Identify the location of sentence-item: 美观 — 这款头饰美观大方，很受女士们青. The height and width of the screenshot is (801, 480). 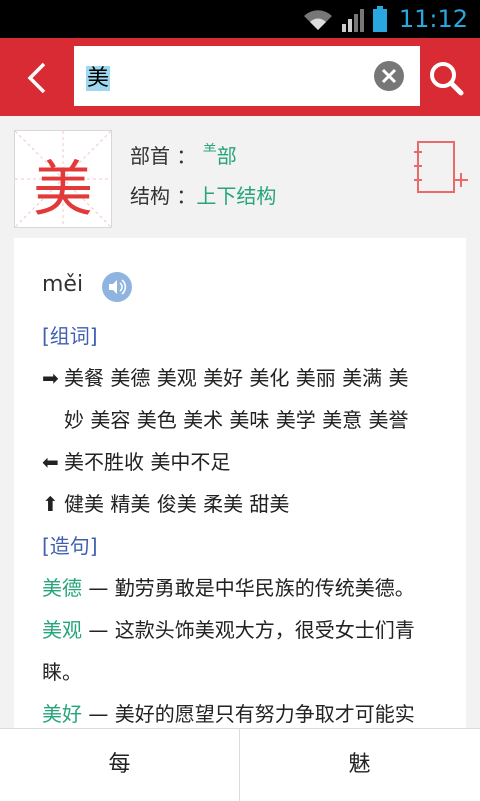
(228, 630).